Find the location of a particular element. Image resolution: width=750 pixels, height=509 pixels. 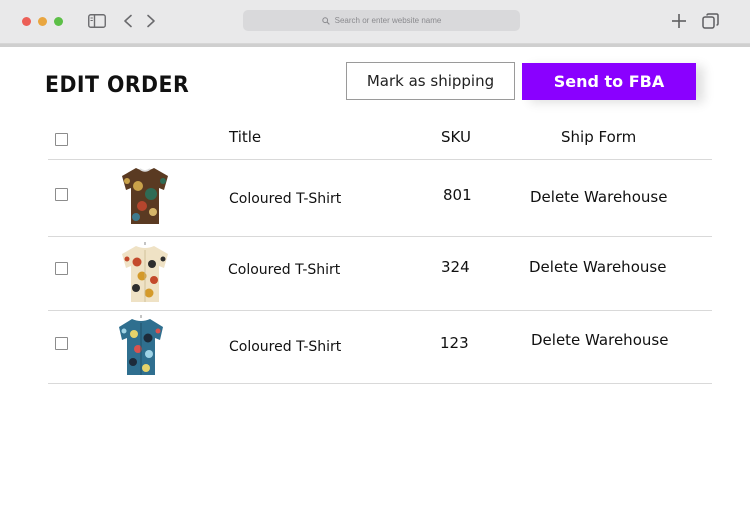

new-tab-plus-icon is located at coordinates (679, 21).